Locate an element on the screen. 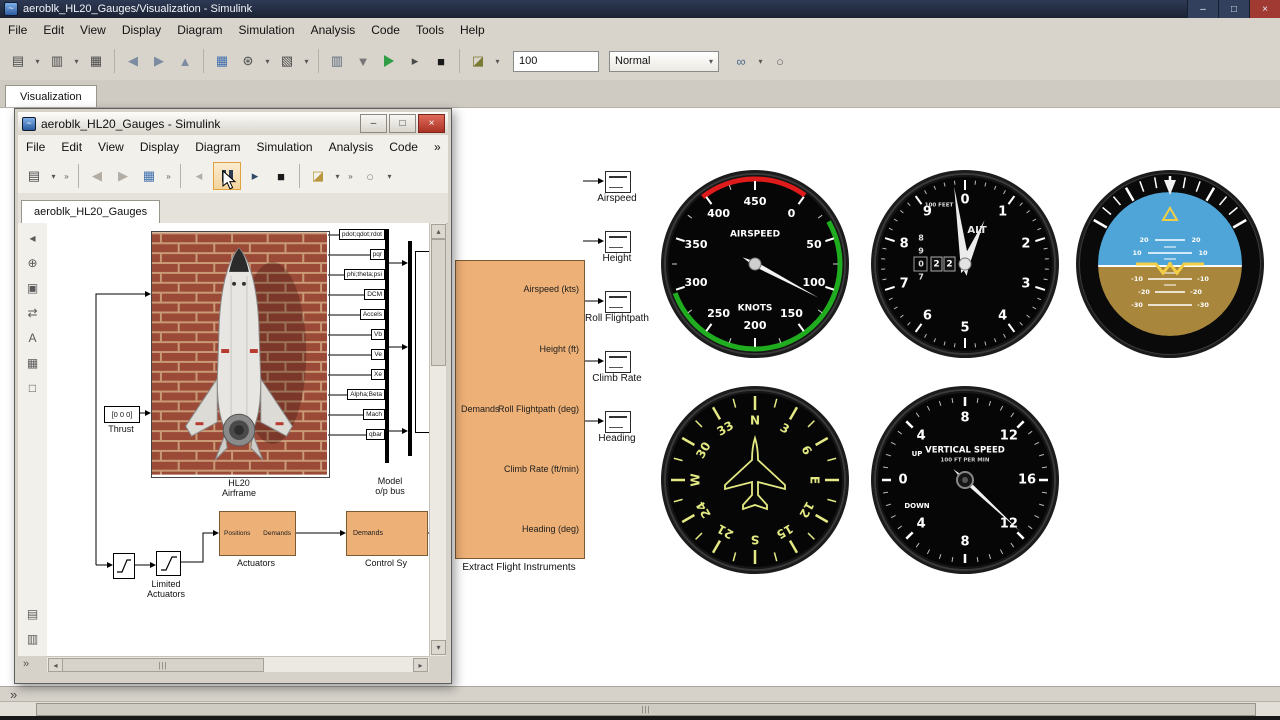 This screenshot has width=1280, height=720. toolbar-overflow-1: » is located at coordinates (66, 176).